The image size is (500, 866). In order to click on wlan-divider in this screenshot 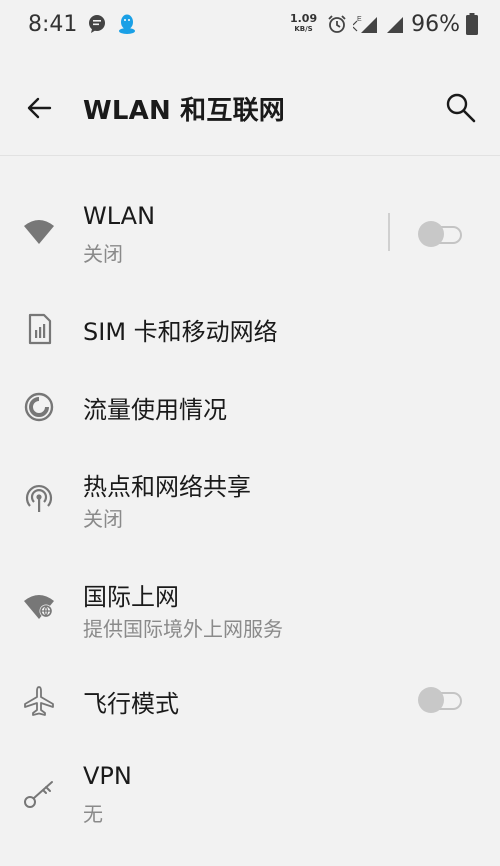, I will do `click(389, 232)`.